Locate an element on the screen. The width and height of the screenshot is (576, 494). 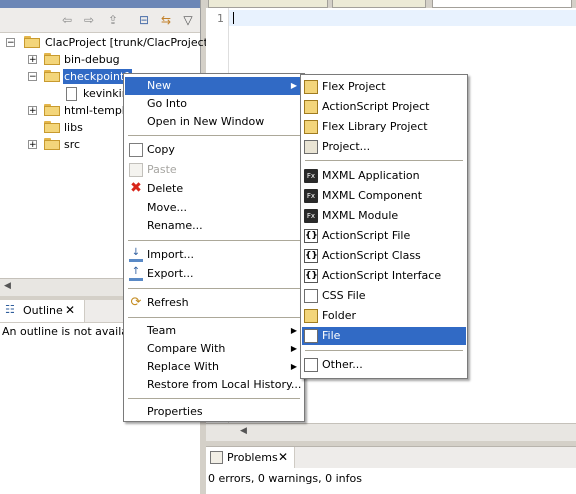
menu-item-refresh: ⟳ Refresh is located at coordinates (214, 303).